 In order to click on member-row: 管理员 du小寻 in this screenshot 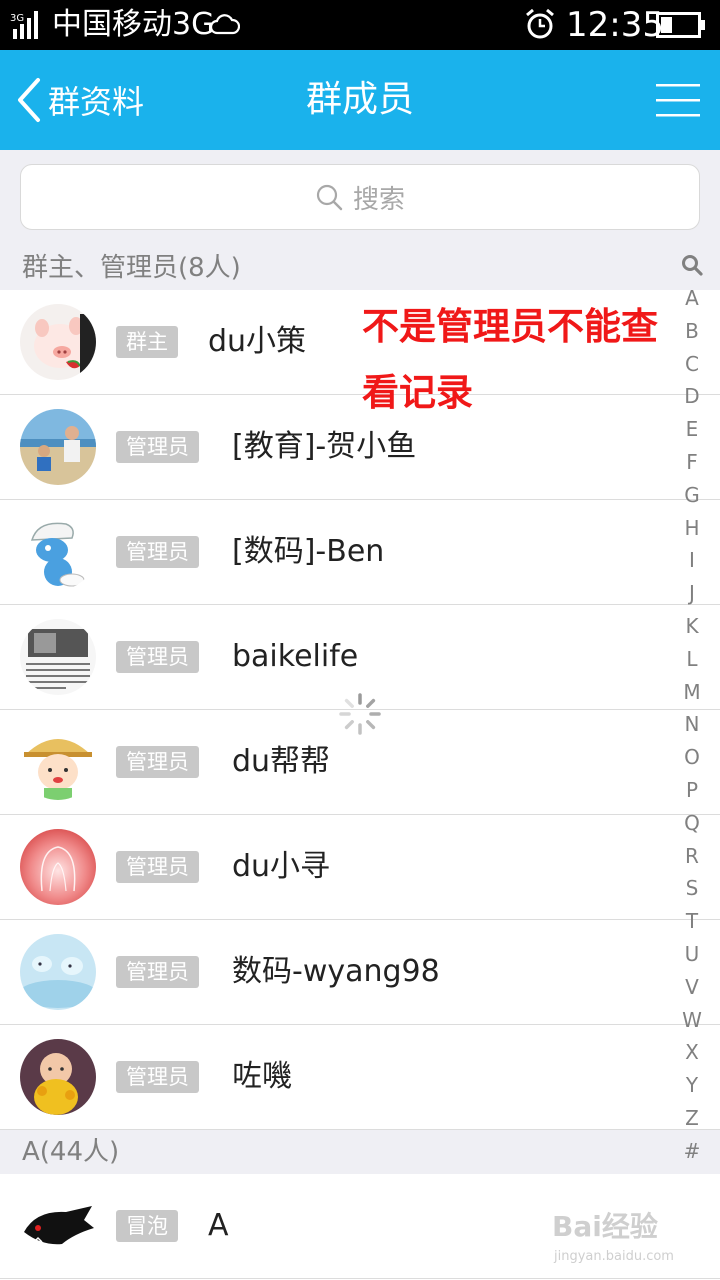, I will do `click(360, 867)`.